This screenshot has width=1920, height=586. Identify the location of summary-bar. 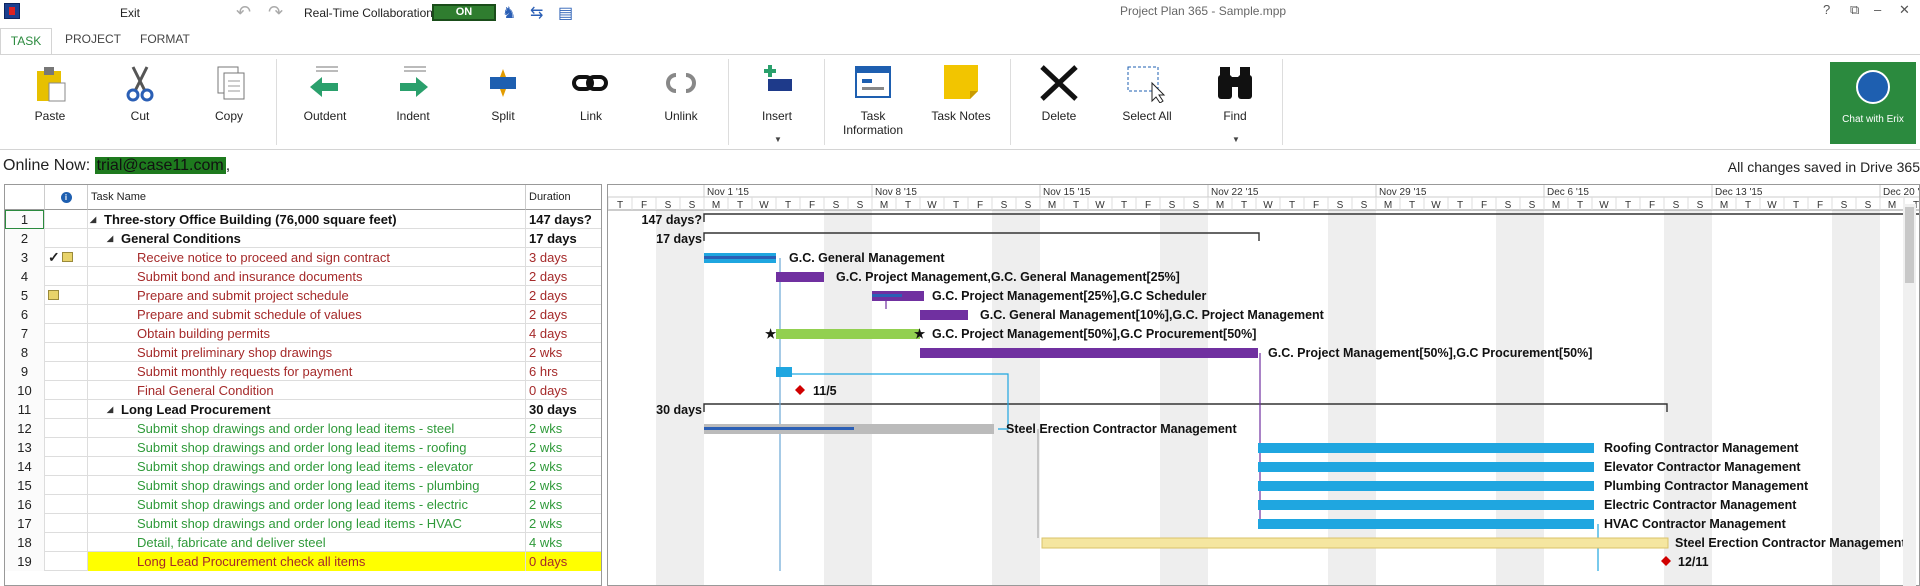
(1311, 217).